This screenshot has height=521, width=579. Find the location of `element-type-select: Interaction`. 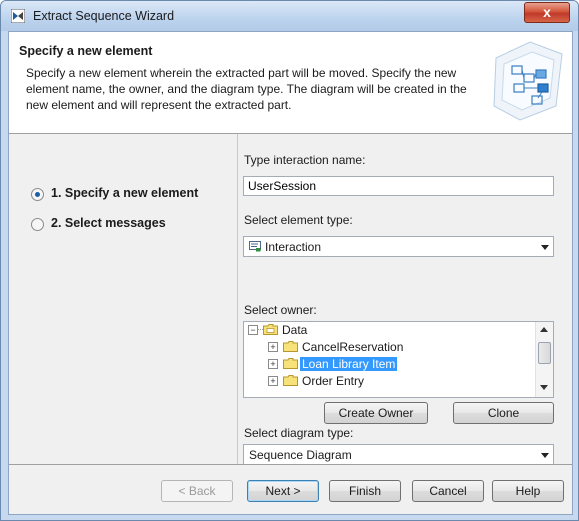

element-type-select: Interaction is located at coordinates (398, 246).